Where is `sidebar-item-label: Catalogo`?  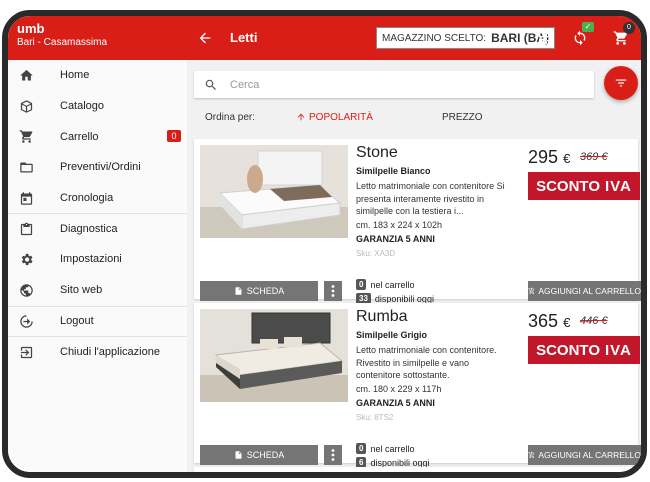
sidebar-item-label: Catalogo is located at coordinates (82, 106).